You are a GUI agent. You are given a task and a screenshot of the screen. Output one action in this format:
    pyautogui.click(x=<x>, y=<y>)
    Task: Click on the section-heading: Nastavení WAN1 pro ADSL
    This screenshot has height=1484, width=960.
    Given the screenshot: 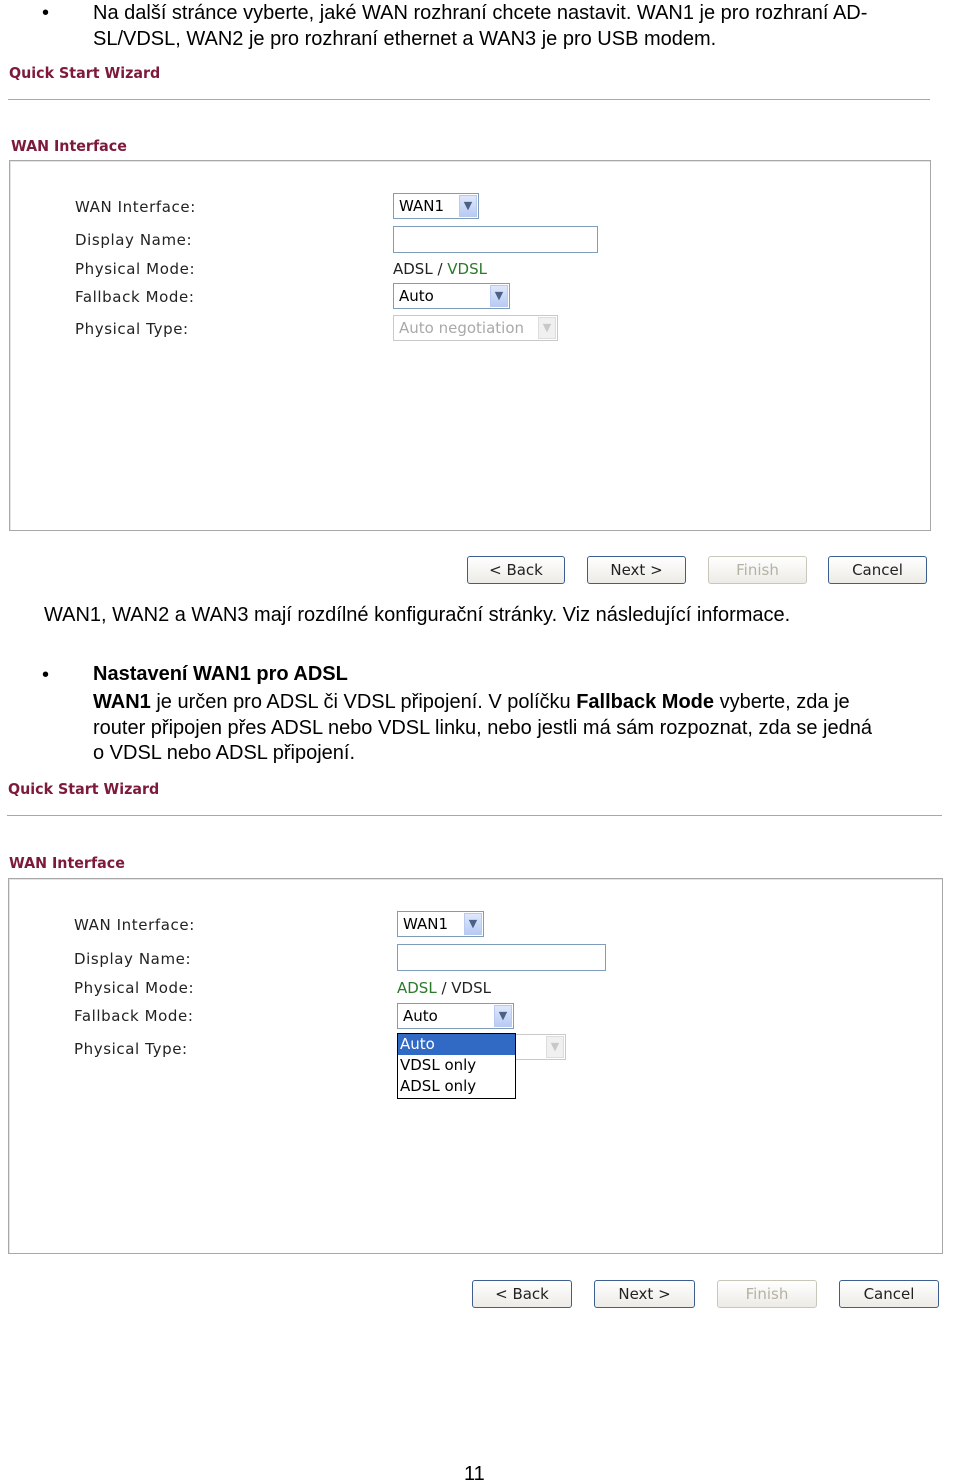 What is the action you would take?
    pyautogui.click(x=220, y=674)
    